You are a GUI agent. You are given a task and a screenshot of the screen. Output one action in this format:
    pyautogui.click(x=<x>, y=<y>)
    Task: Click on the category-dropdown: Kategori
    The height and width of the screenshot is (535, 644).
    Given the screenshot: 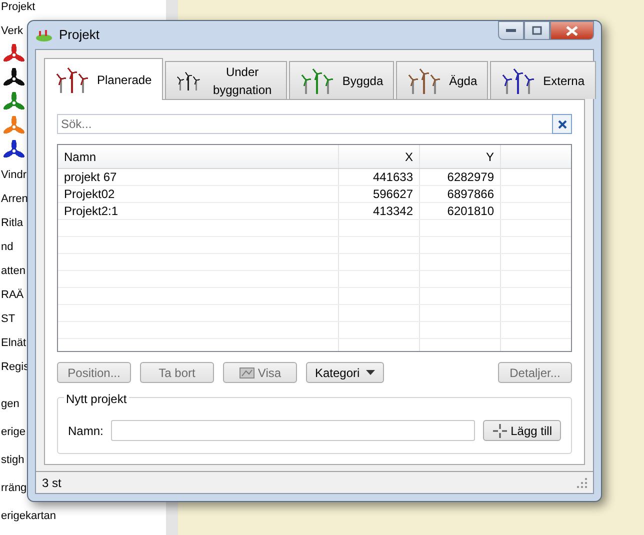 What is the action you would take?
    pyautogui.click(x=345, y=372)
    